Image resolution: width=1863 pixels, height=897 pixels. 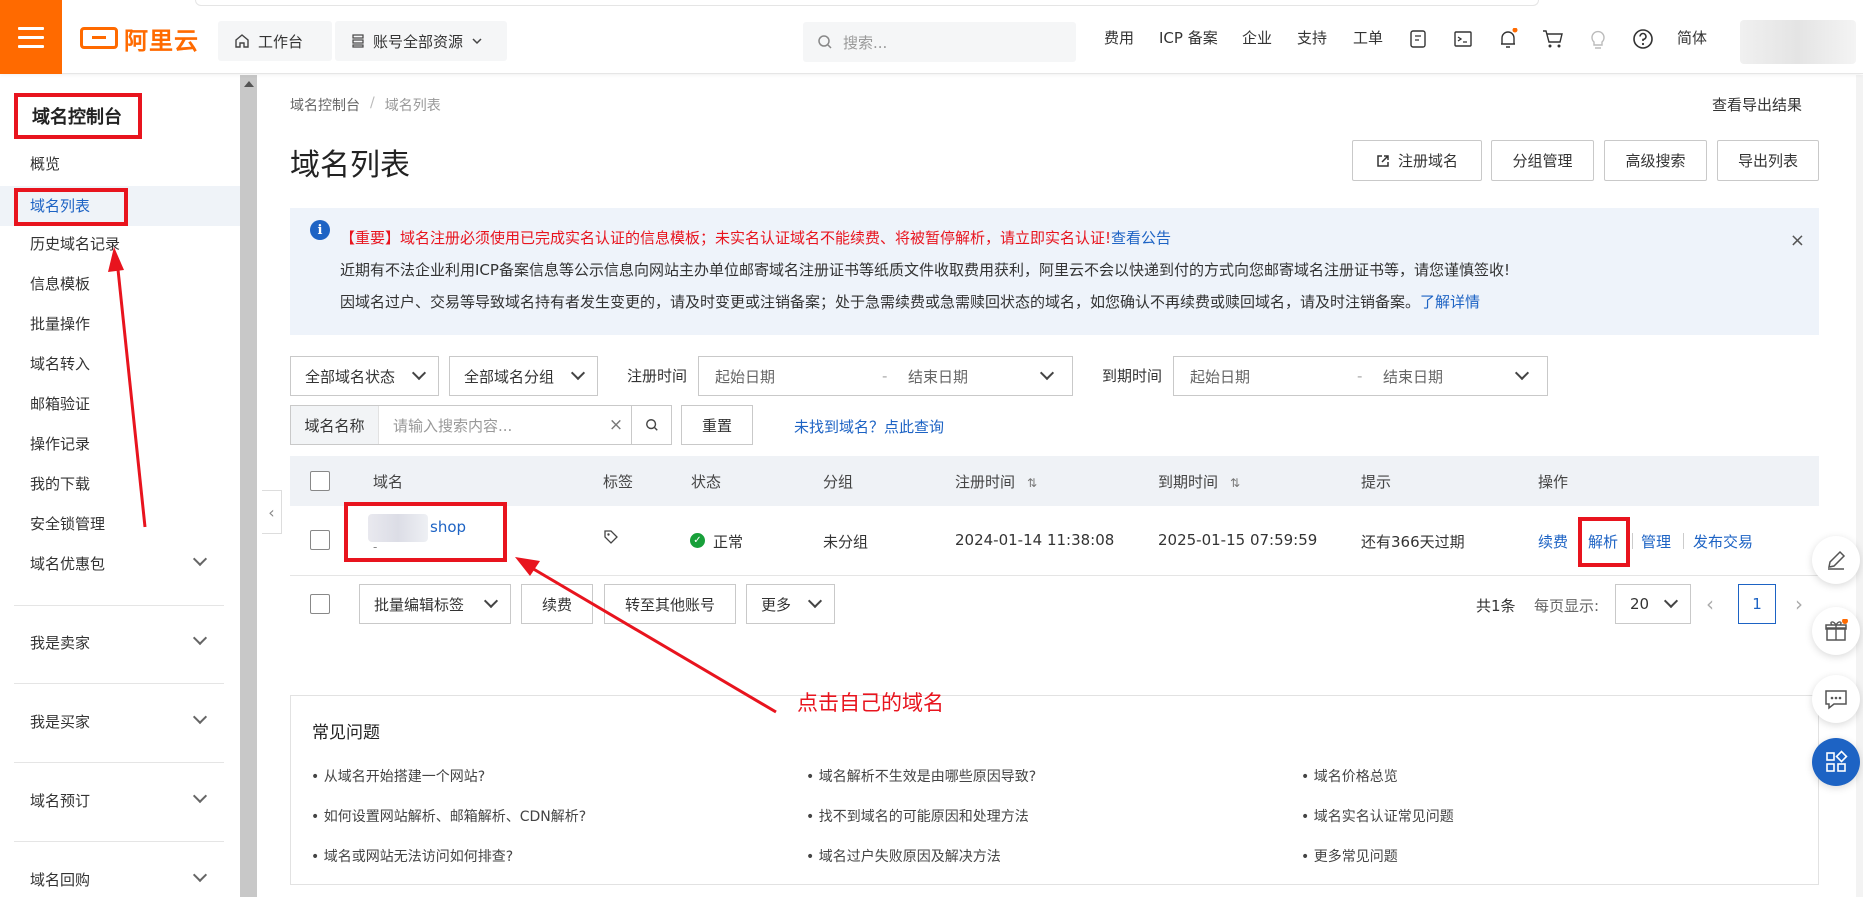 What do you see at coordinates (1188, 37) in the screenshot?
I see `topnav-icp: ICP 备案` at bounding box center [1188, 37].